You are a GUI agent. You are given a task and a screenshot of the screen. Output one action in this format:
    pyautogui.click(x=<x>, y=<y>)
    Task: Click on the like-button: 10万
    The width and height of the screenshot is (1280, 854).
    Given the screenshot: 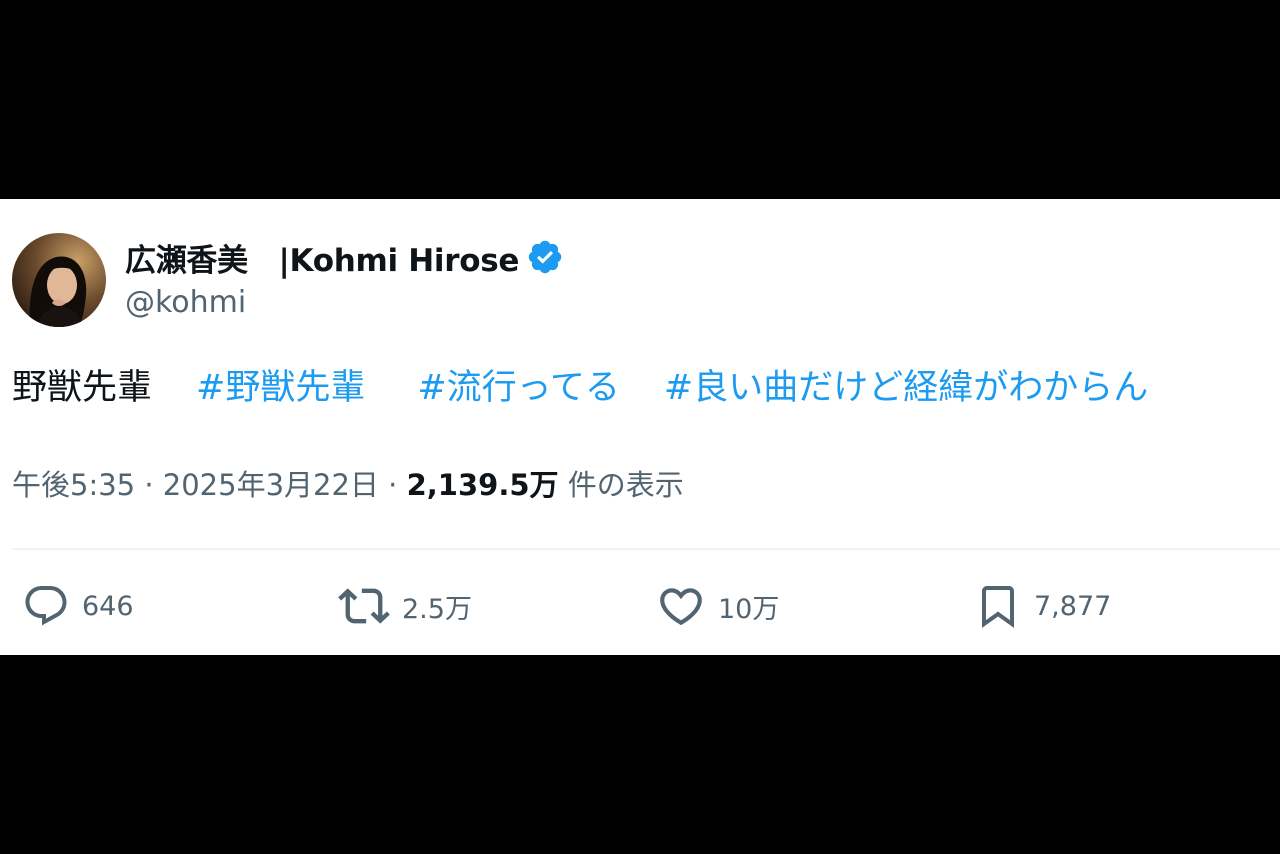 What is the action you would take?
    pyautogui.click(x=717, y=606)
    